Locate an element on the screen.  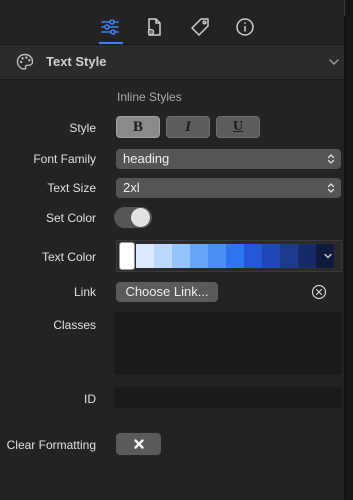
id-input is located at coordinates (228, 397).